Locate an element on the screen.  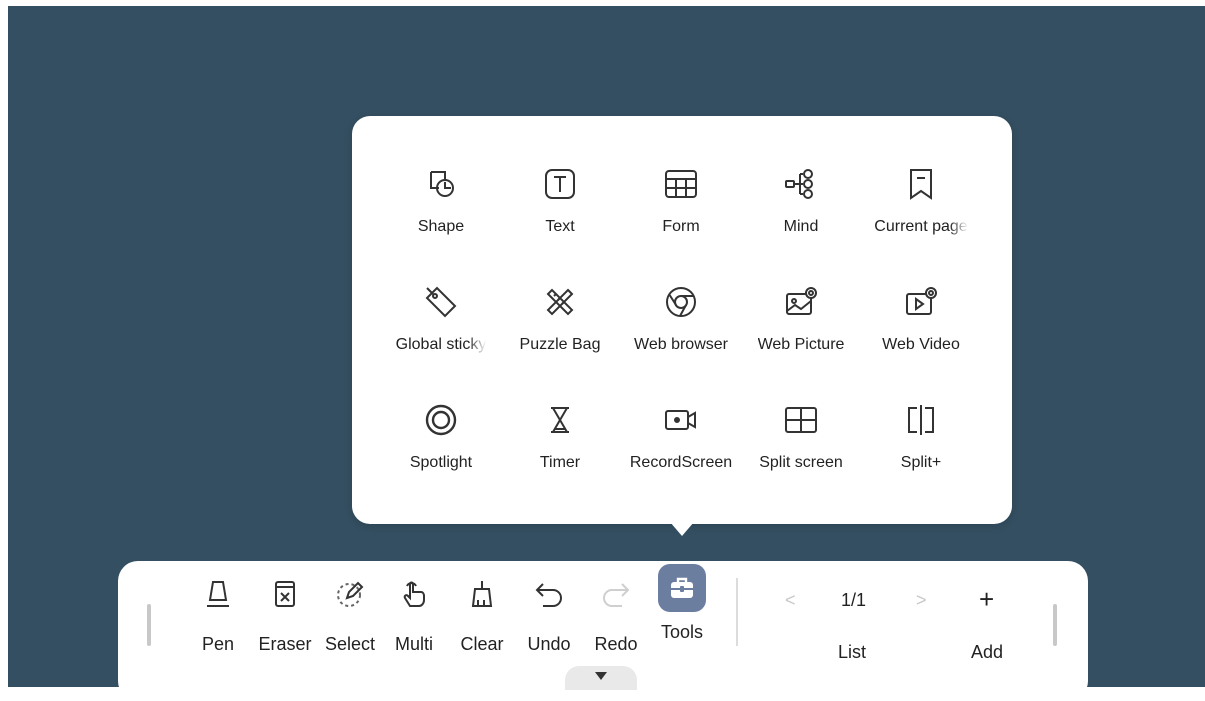
tool-split-plus: Split+ is located at coordinates (921, 446).